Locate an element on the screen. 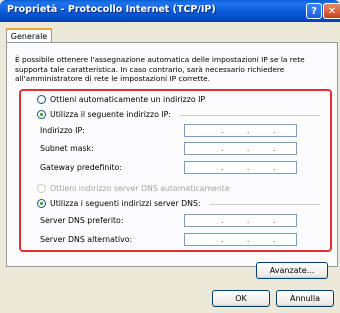 This screenshot has height=313, width=340. window-title: Proprietà - Protocollo Internet (TCP/IP) is located at coordinates (111, 9).